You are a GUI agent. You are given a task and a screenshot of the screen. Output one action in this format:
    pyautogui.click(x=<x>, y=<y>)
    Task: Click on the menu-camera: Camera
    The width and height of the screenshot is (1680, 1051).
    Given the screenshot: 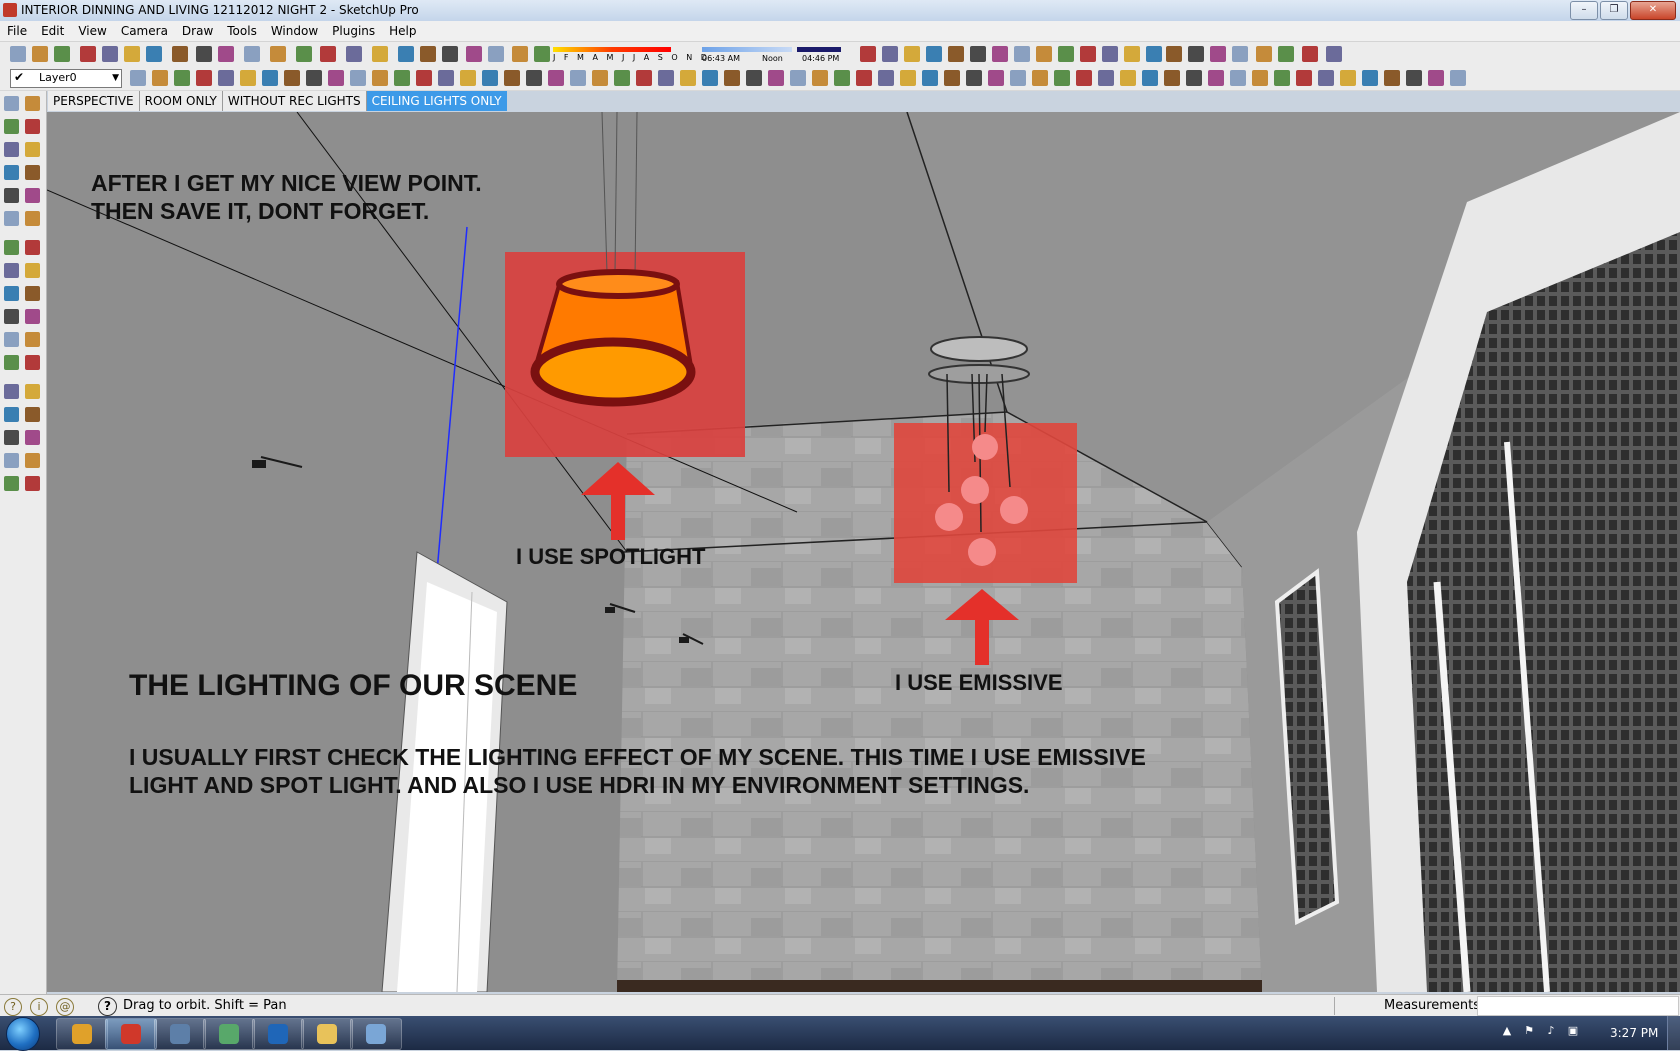 What is the action you would take?
    pyautogui.click(x=144, y=31)
    